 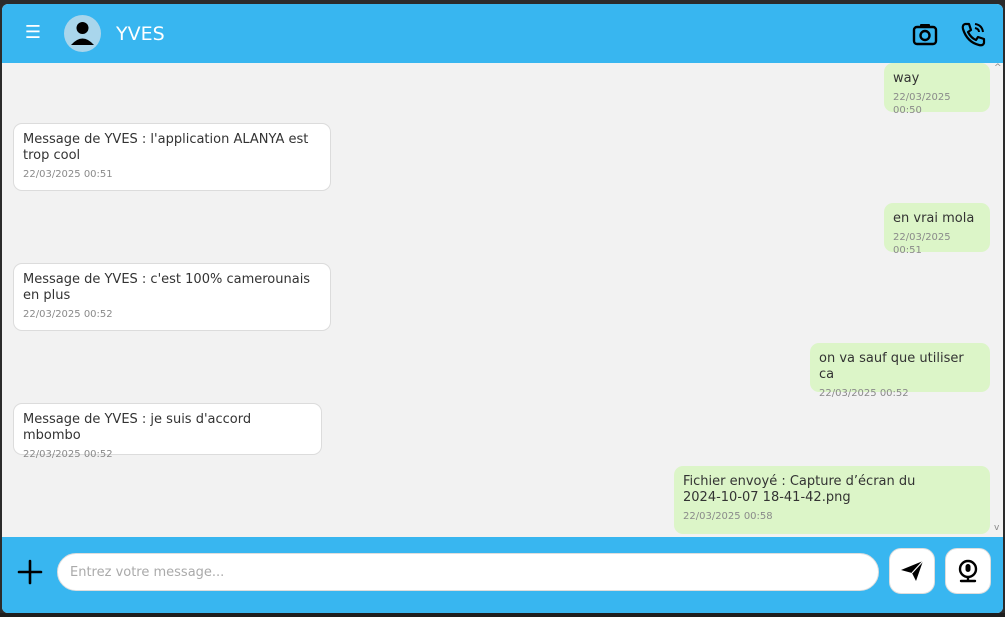 What do you see at coordinates (998, 68) in the screenshot?
I see `scroll-up-icon: ^` at bounding box center [998, 68].